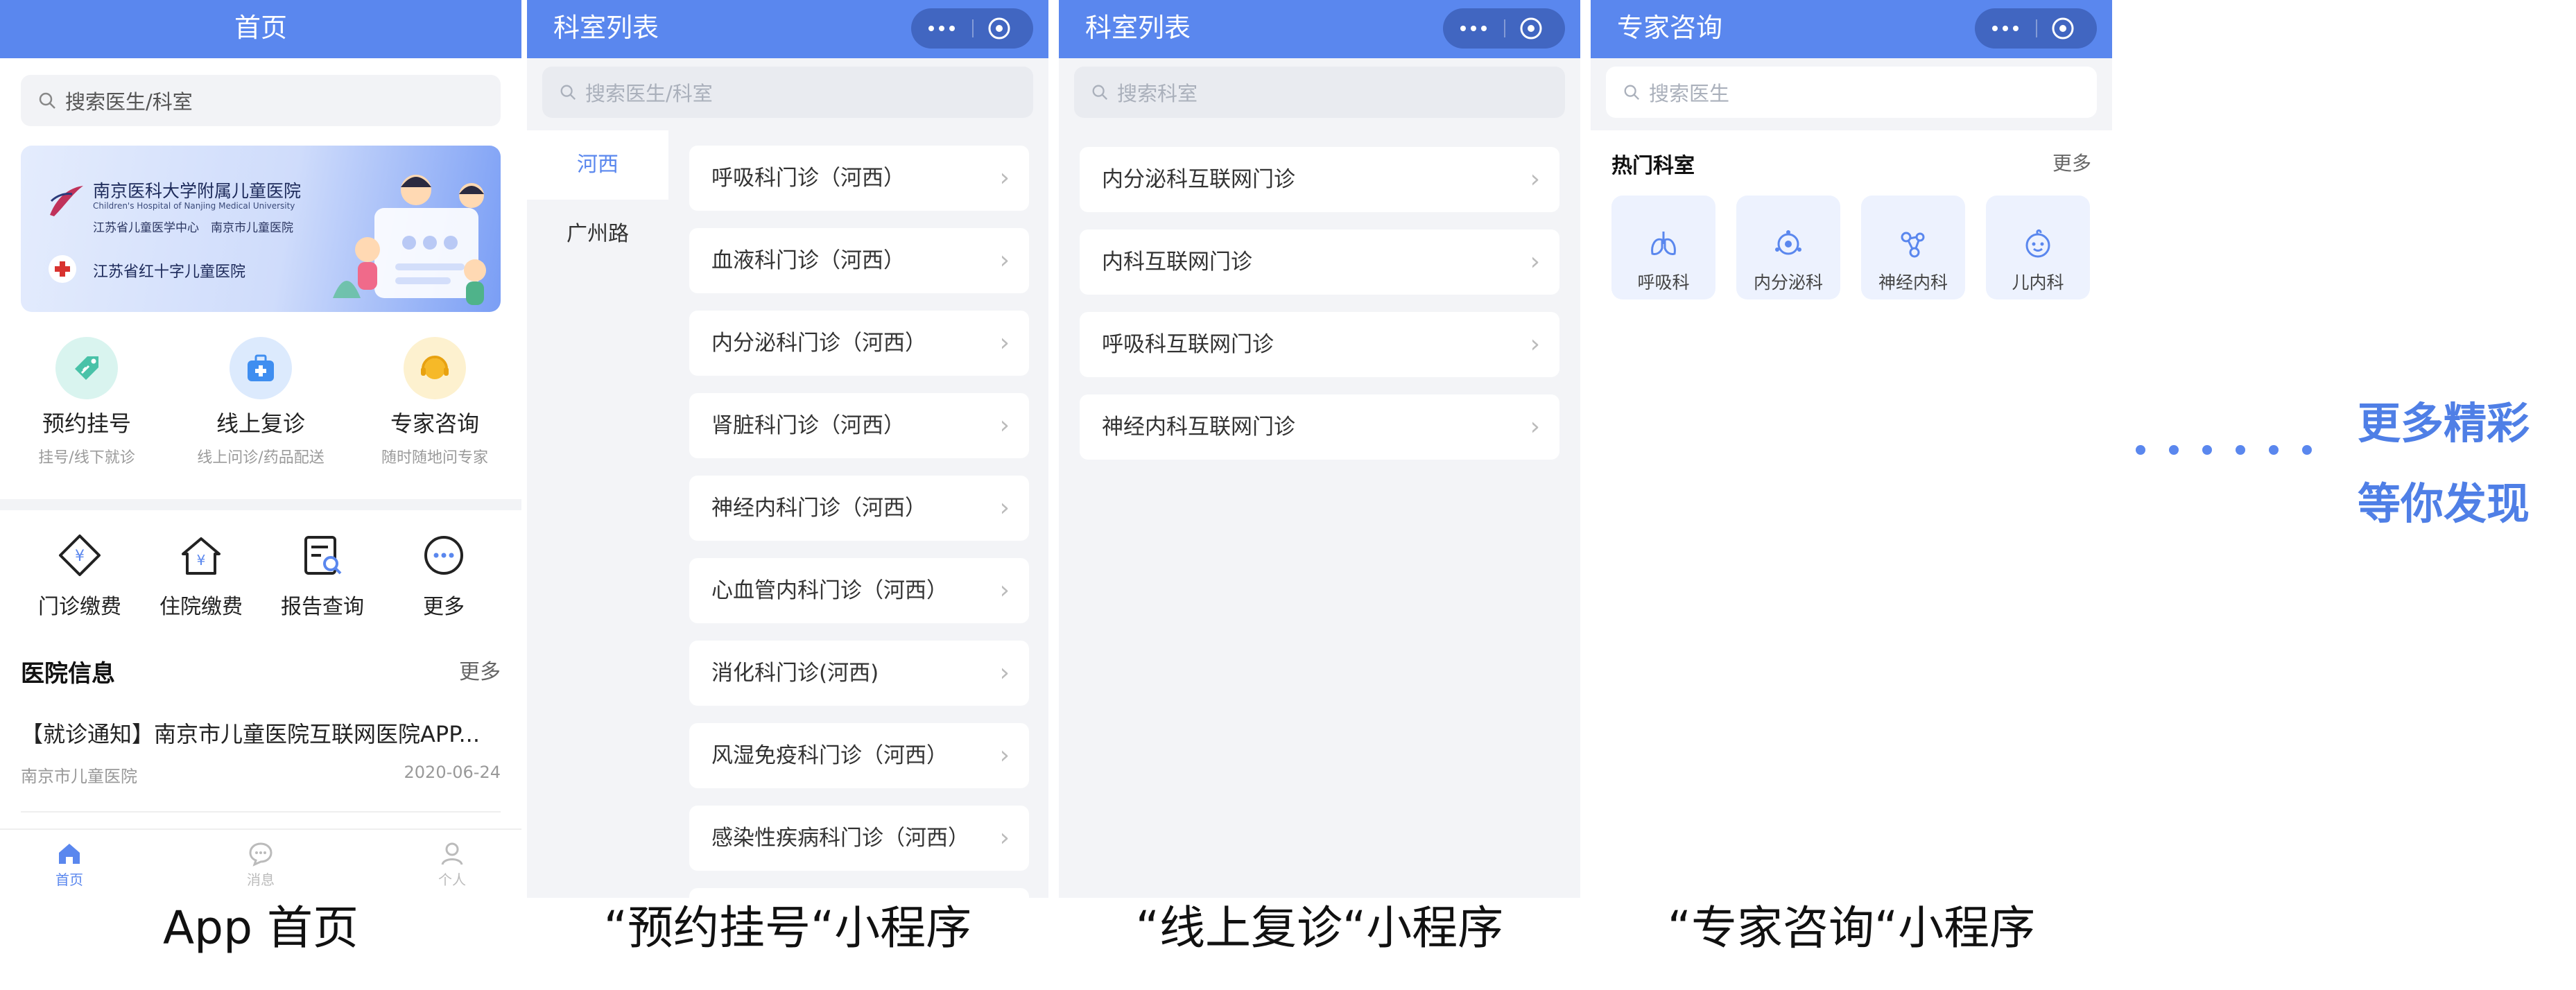 This screenshot has width=2576, height=990. Describe the element at coordinates (1689, 93) in the screenshot. I see `search-placeholder: 搜索医生` at that location.